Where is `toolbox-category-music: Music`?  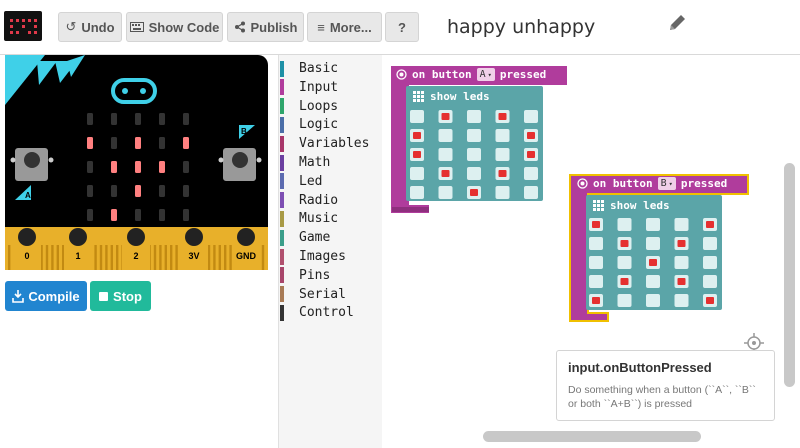
toolbox-category-music: Music is located at coordinates (308, 218).